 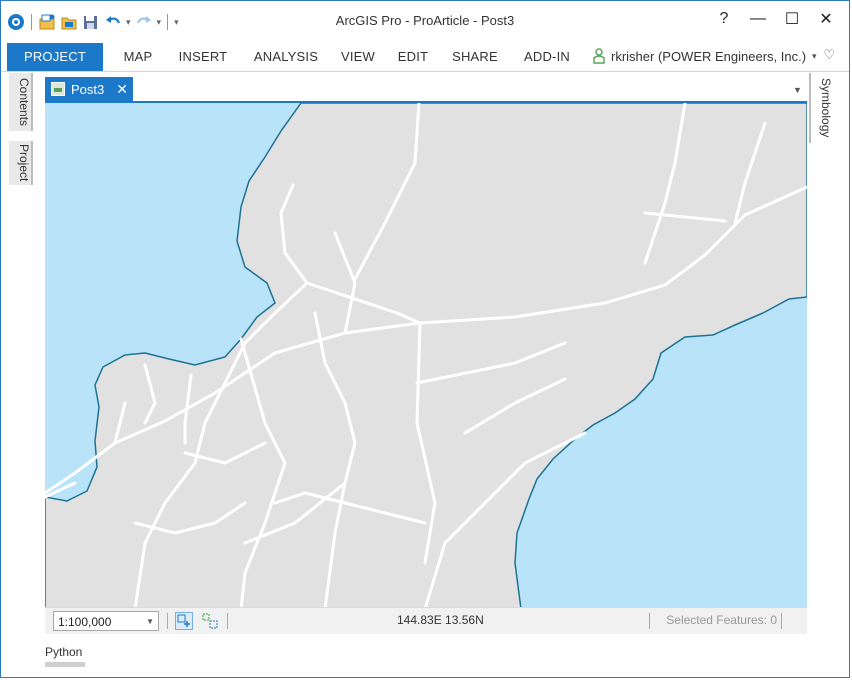 I want to click on fixed-zoom-in-icon, so click(x=184, y=621).